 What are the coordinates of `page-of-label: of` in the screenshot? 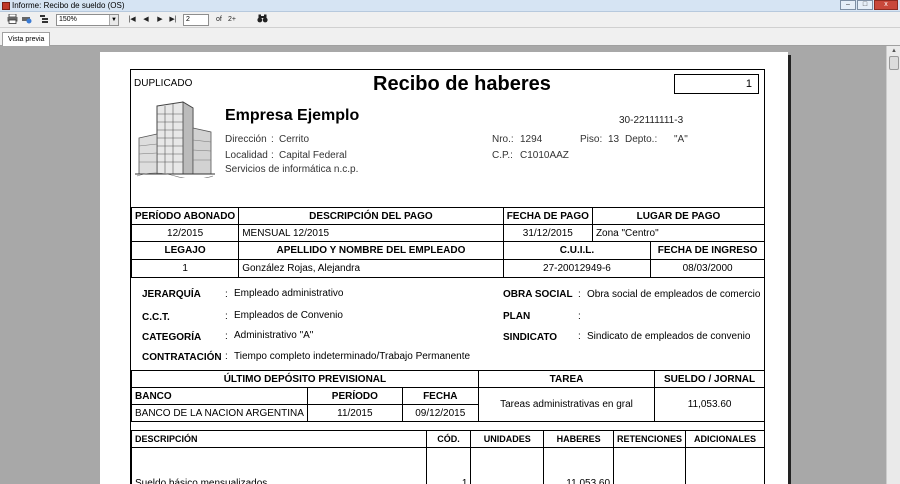 It's located at (219, 19).